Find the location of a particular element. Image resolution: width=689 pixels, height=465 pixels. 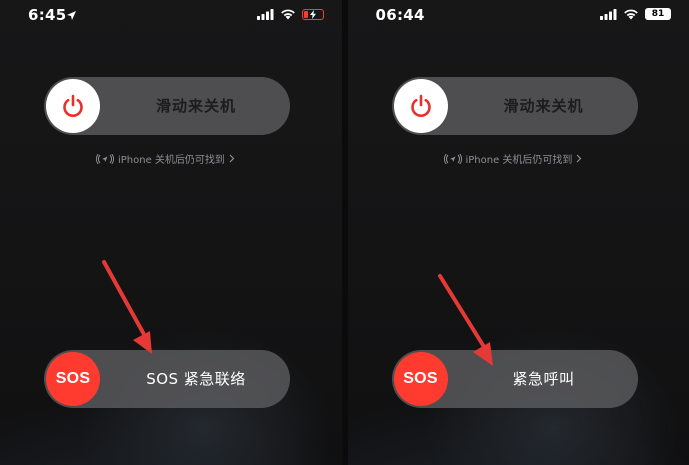

location-arrow-icon is located at coordinates (71, 15).